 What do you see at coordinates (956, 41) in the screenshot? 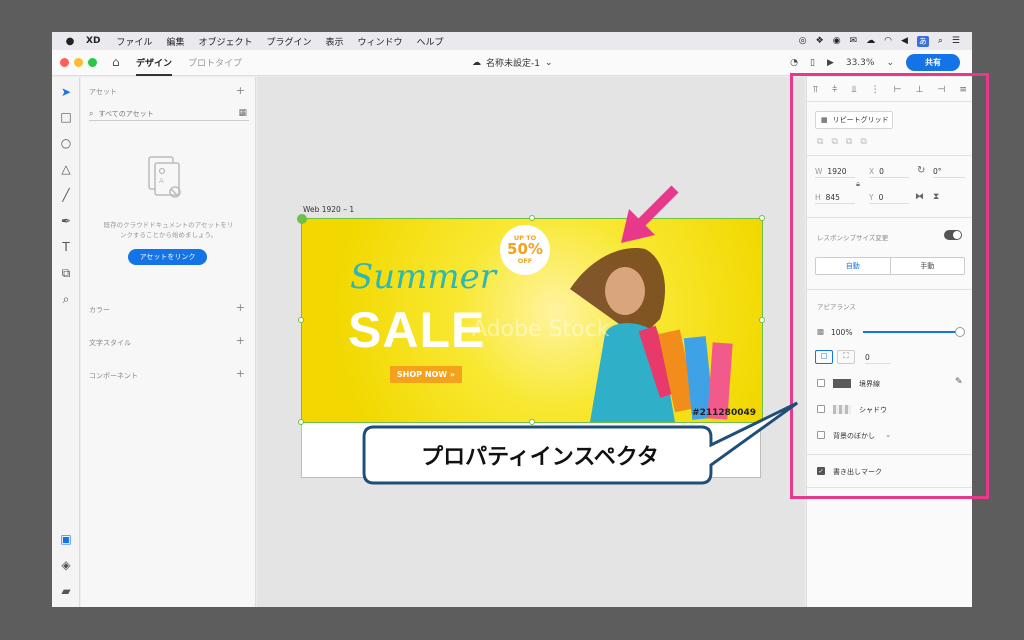
I see `control-center-icon: ☰` at bounding box center [956, 41].